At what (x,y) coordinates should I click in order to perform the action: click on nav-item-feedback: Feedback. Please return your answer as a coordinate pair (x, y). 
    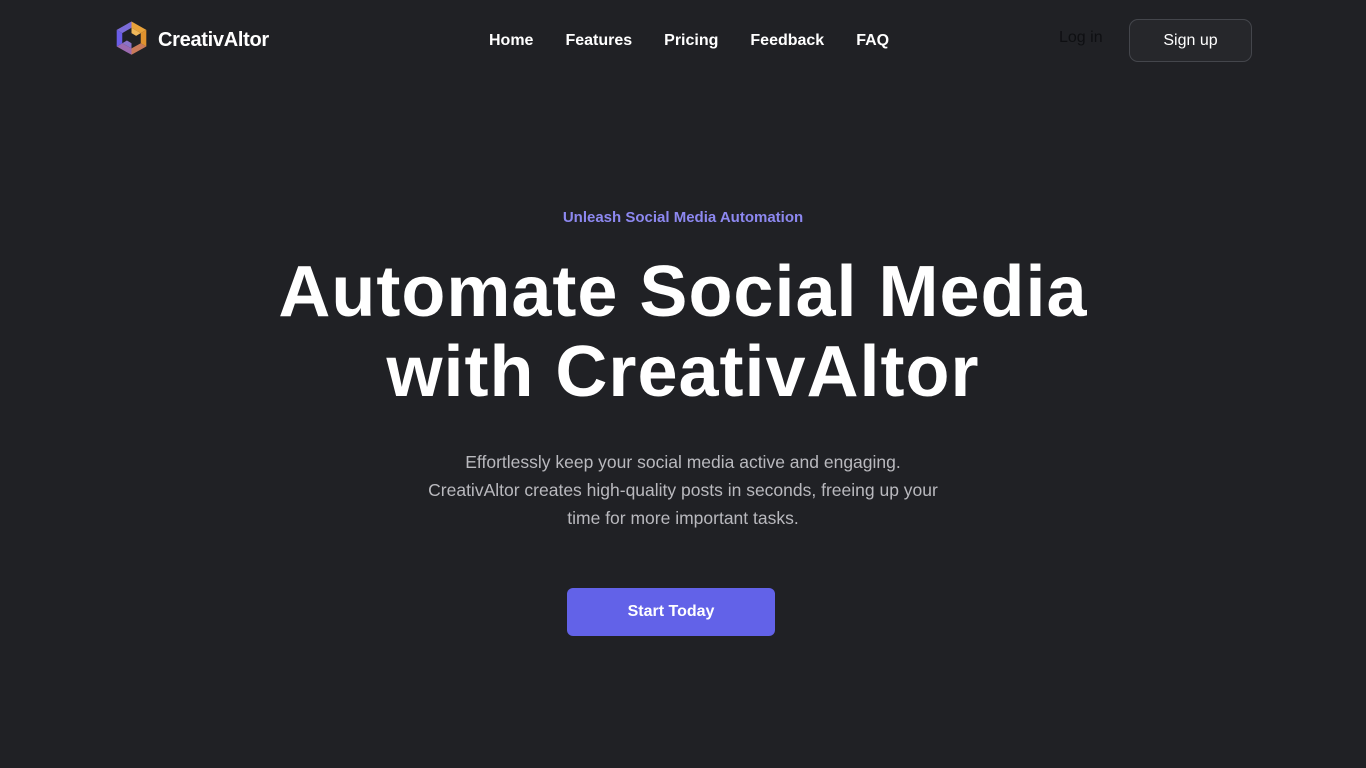
    Looking at the image, I should click on (787, 41).